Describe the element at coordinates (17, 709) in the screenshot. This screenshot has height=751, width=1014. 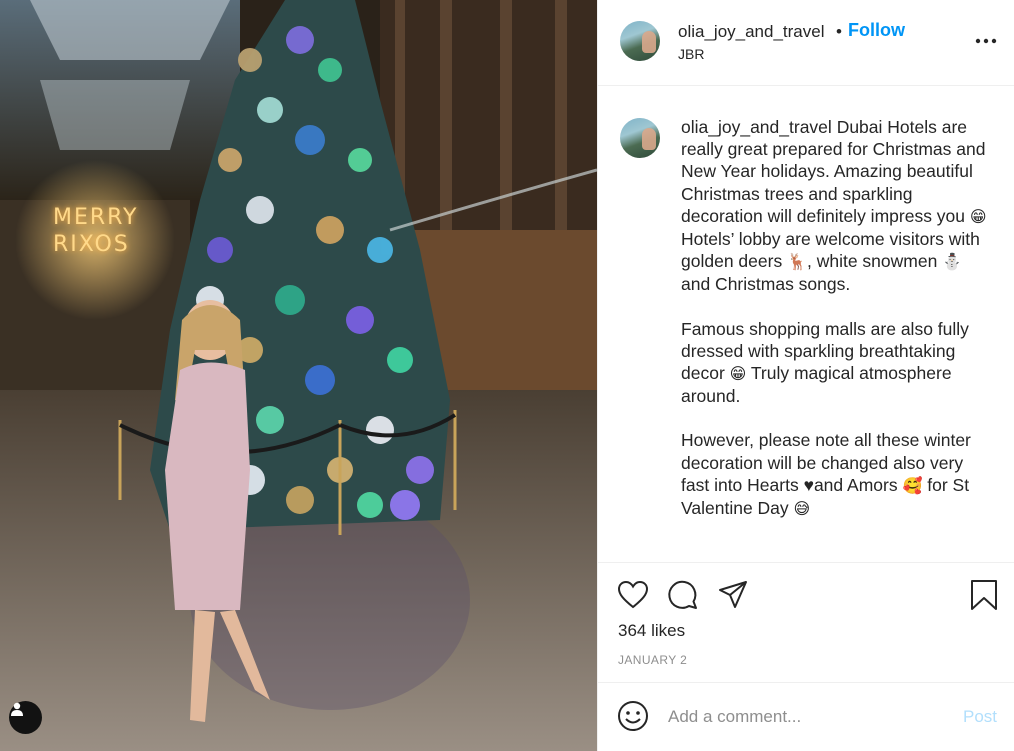
I see `user-tag-icon` at that location.